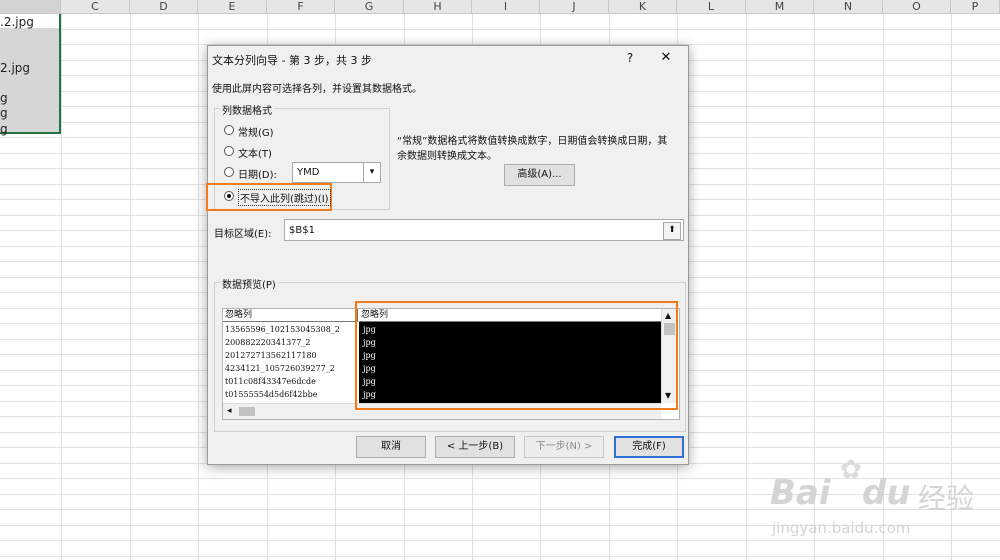  I want to click on collapse-dialog-icon: ⬆, so click(672, 231).